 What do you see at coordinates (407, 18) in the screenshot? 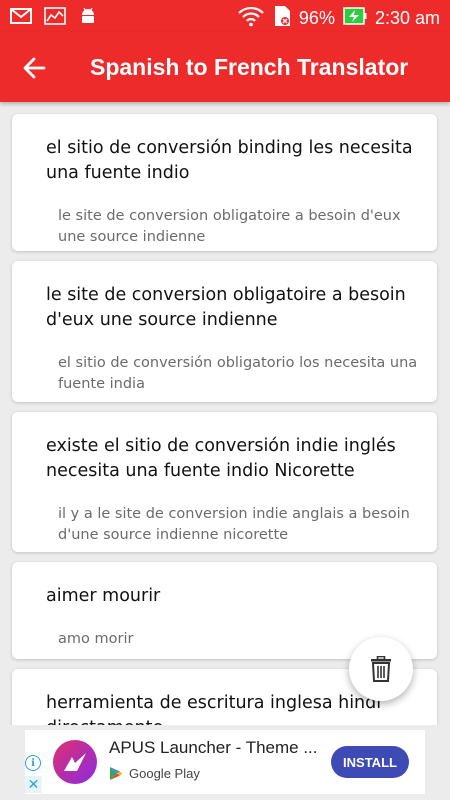
I see `status-time: 2:30 am` at bounding box center [407, 18].